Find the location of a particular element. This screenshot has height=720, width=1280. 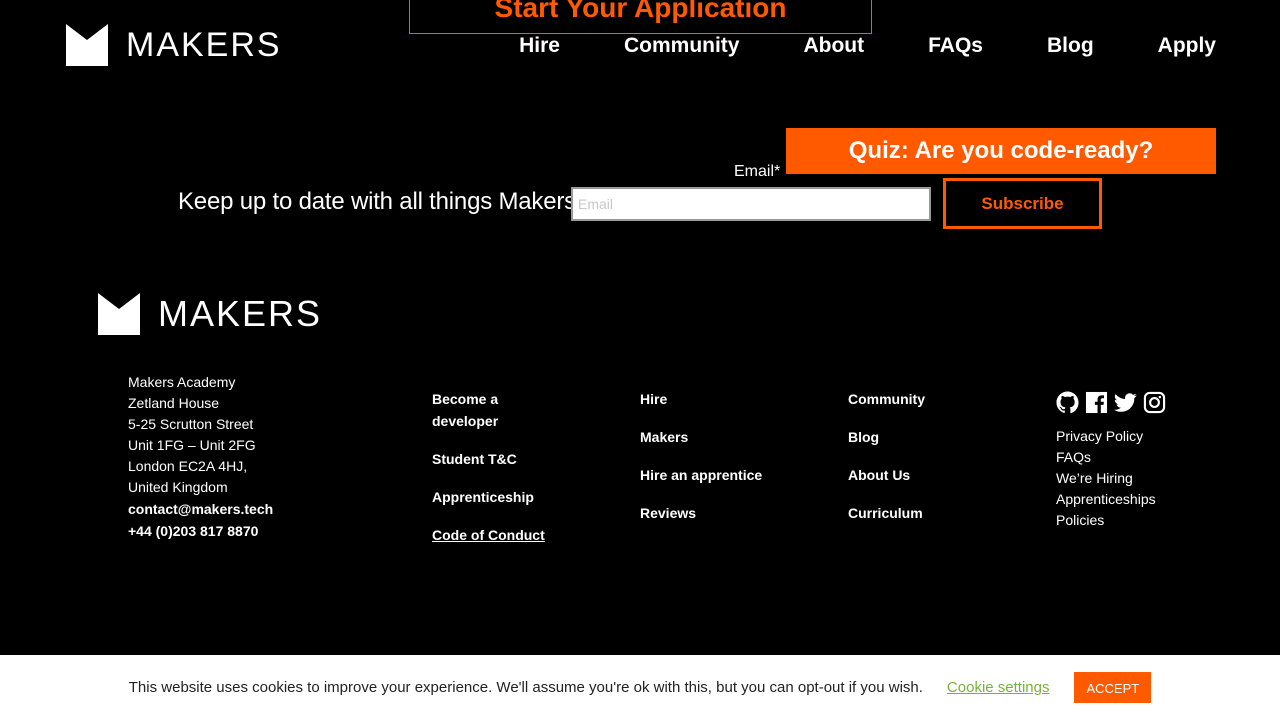

footer-link-become-developer: Become a developer is located at coordinates (497, 410).